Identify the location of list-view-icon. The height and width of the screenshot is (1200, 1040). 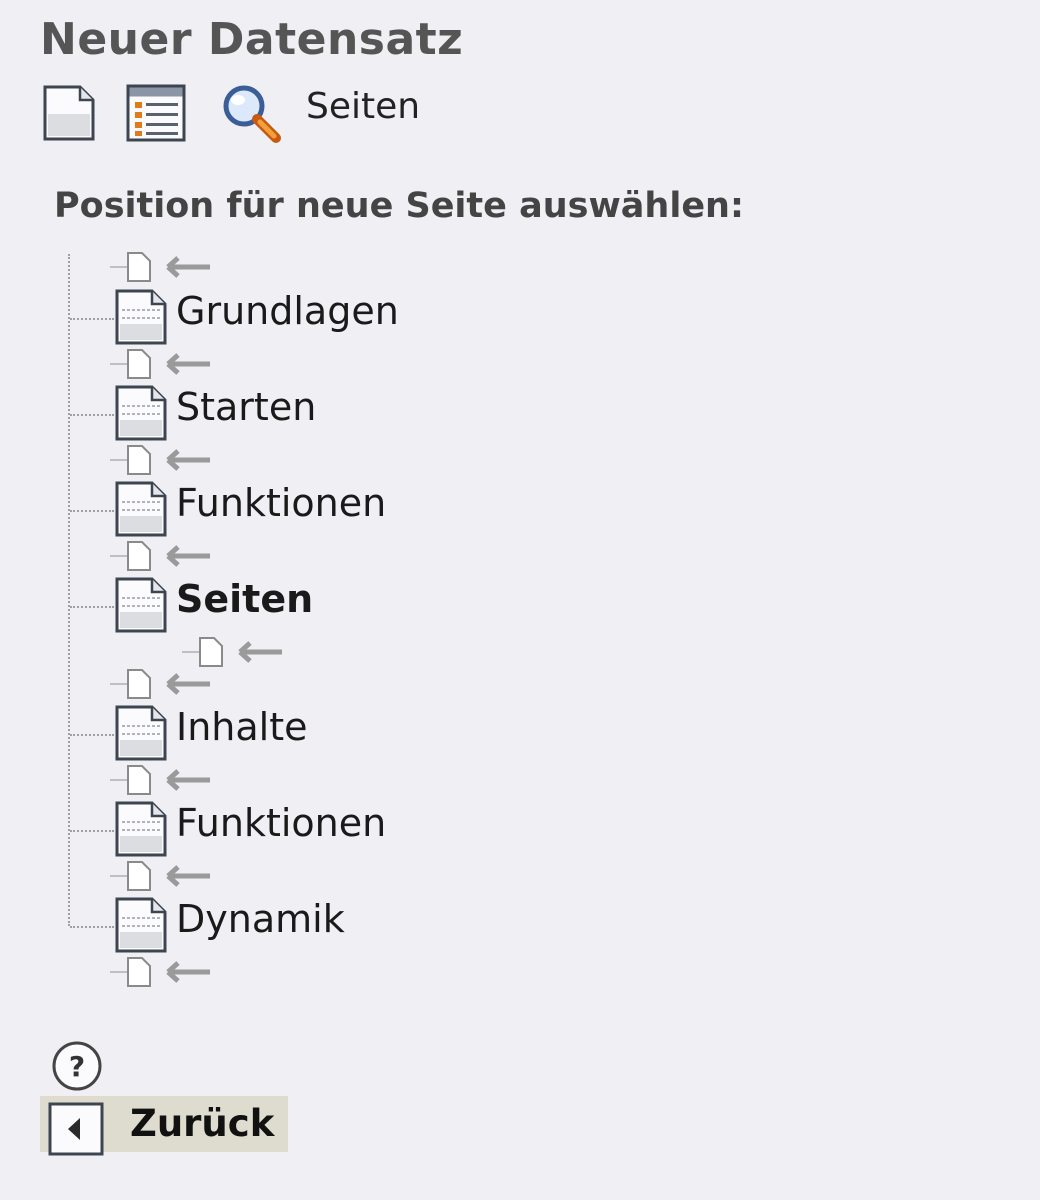
(156, 115).